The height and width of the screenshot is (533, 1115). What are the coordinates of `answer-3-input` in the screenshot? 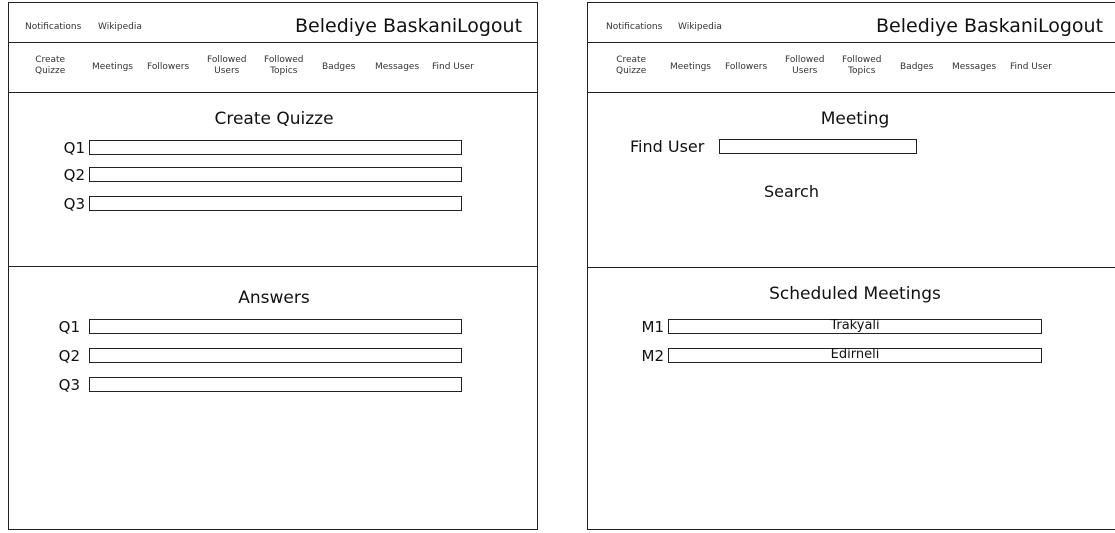 It's located at (275, 384).